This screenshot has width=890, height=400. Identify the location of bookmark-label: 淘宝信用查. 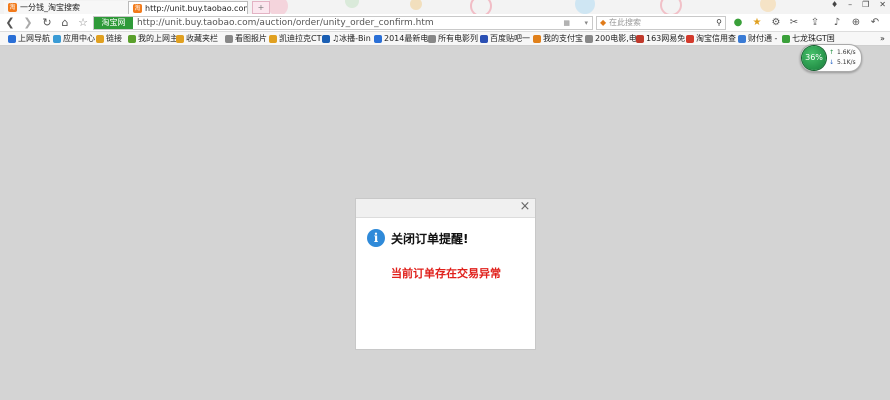
(716, 38).